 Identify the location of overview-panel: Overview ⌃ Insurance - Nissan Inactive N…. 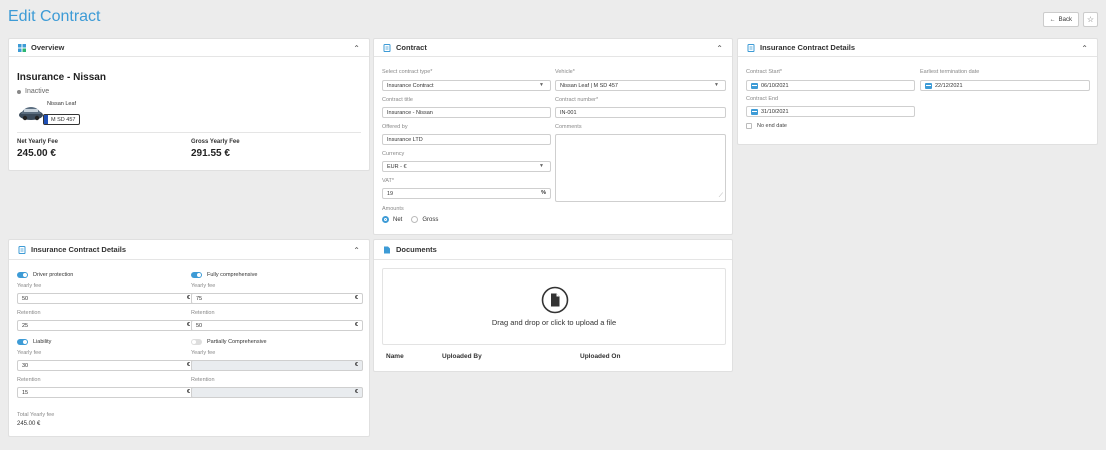
(189, 104).